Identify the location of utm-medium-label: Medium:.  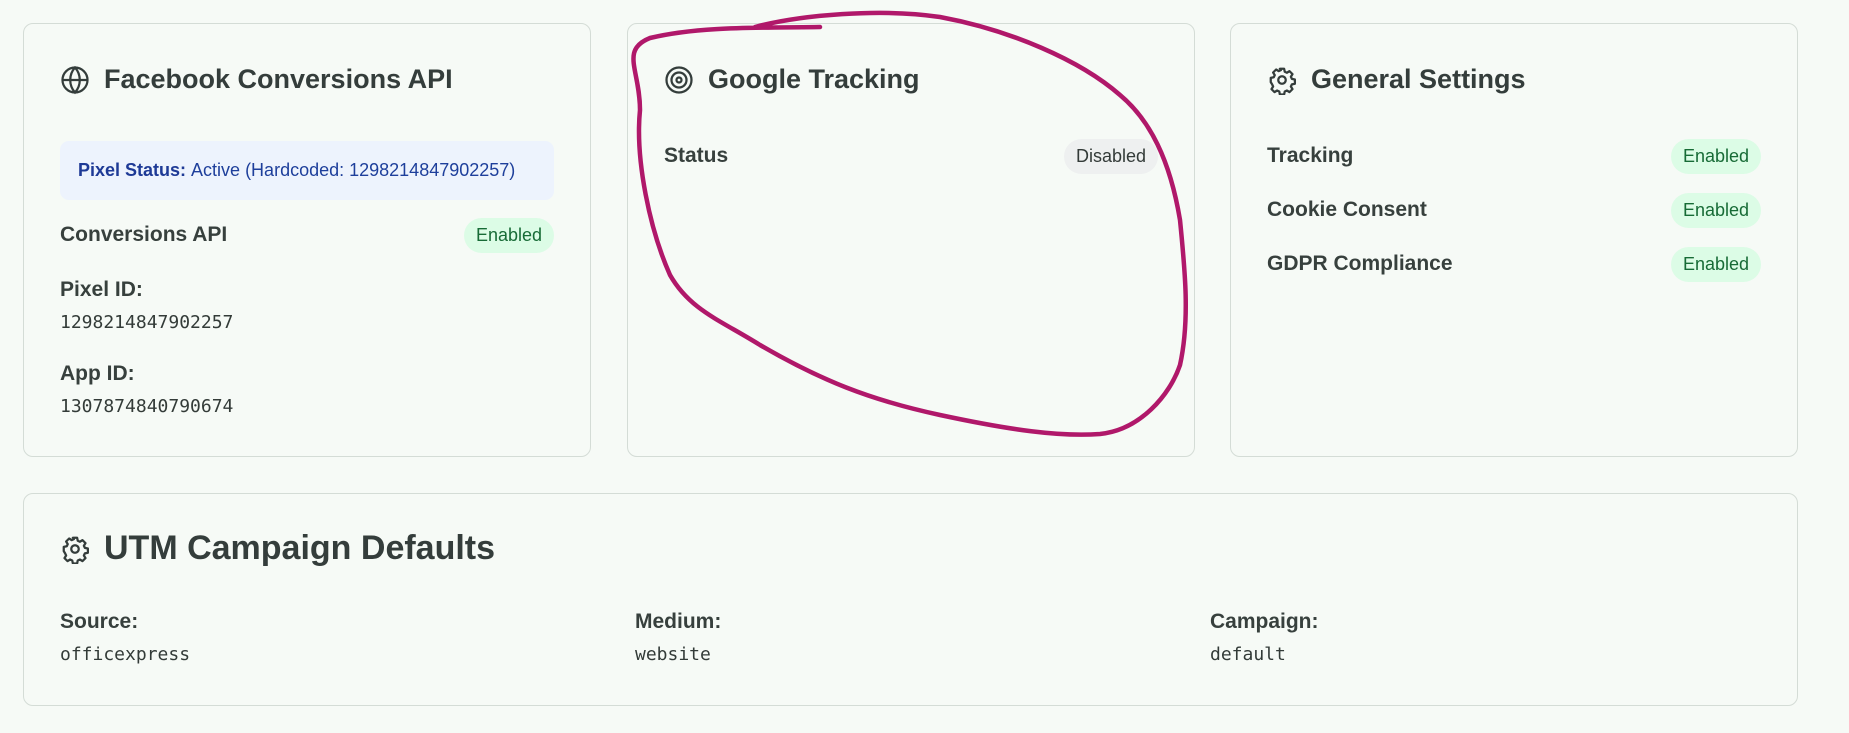
(678, 621).